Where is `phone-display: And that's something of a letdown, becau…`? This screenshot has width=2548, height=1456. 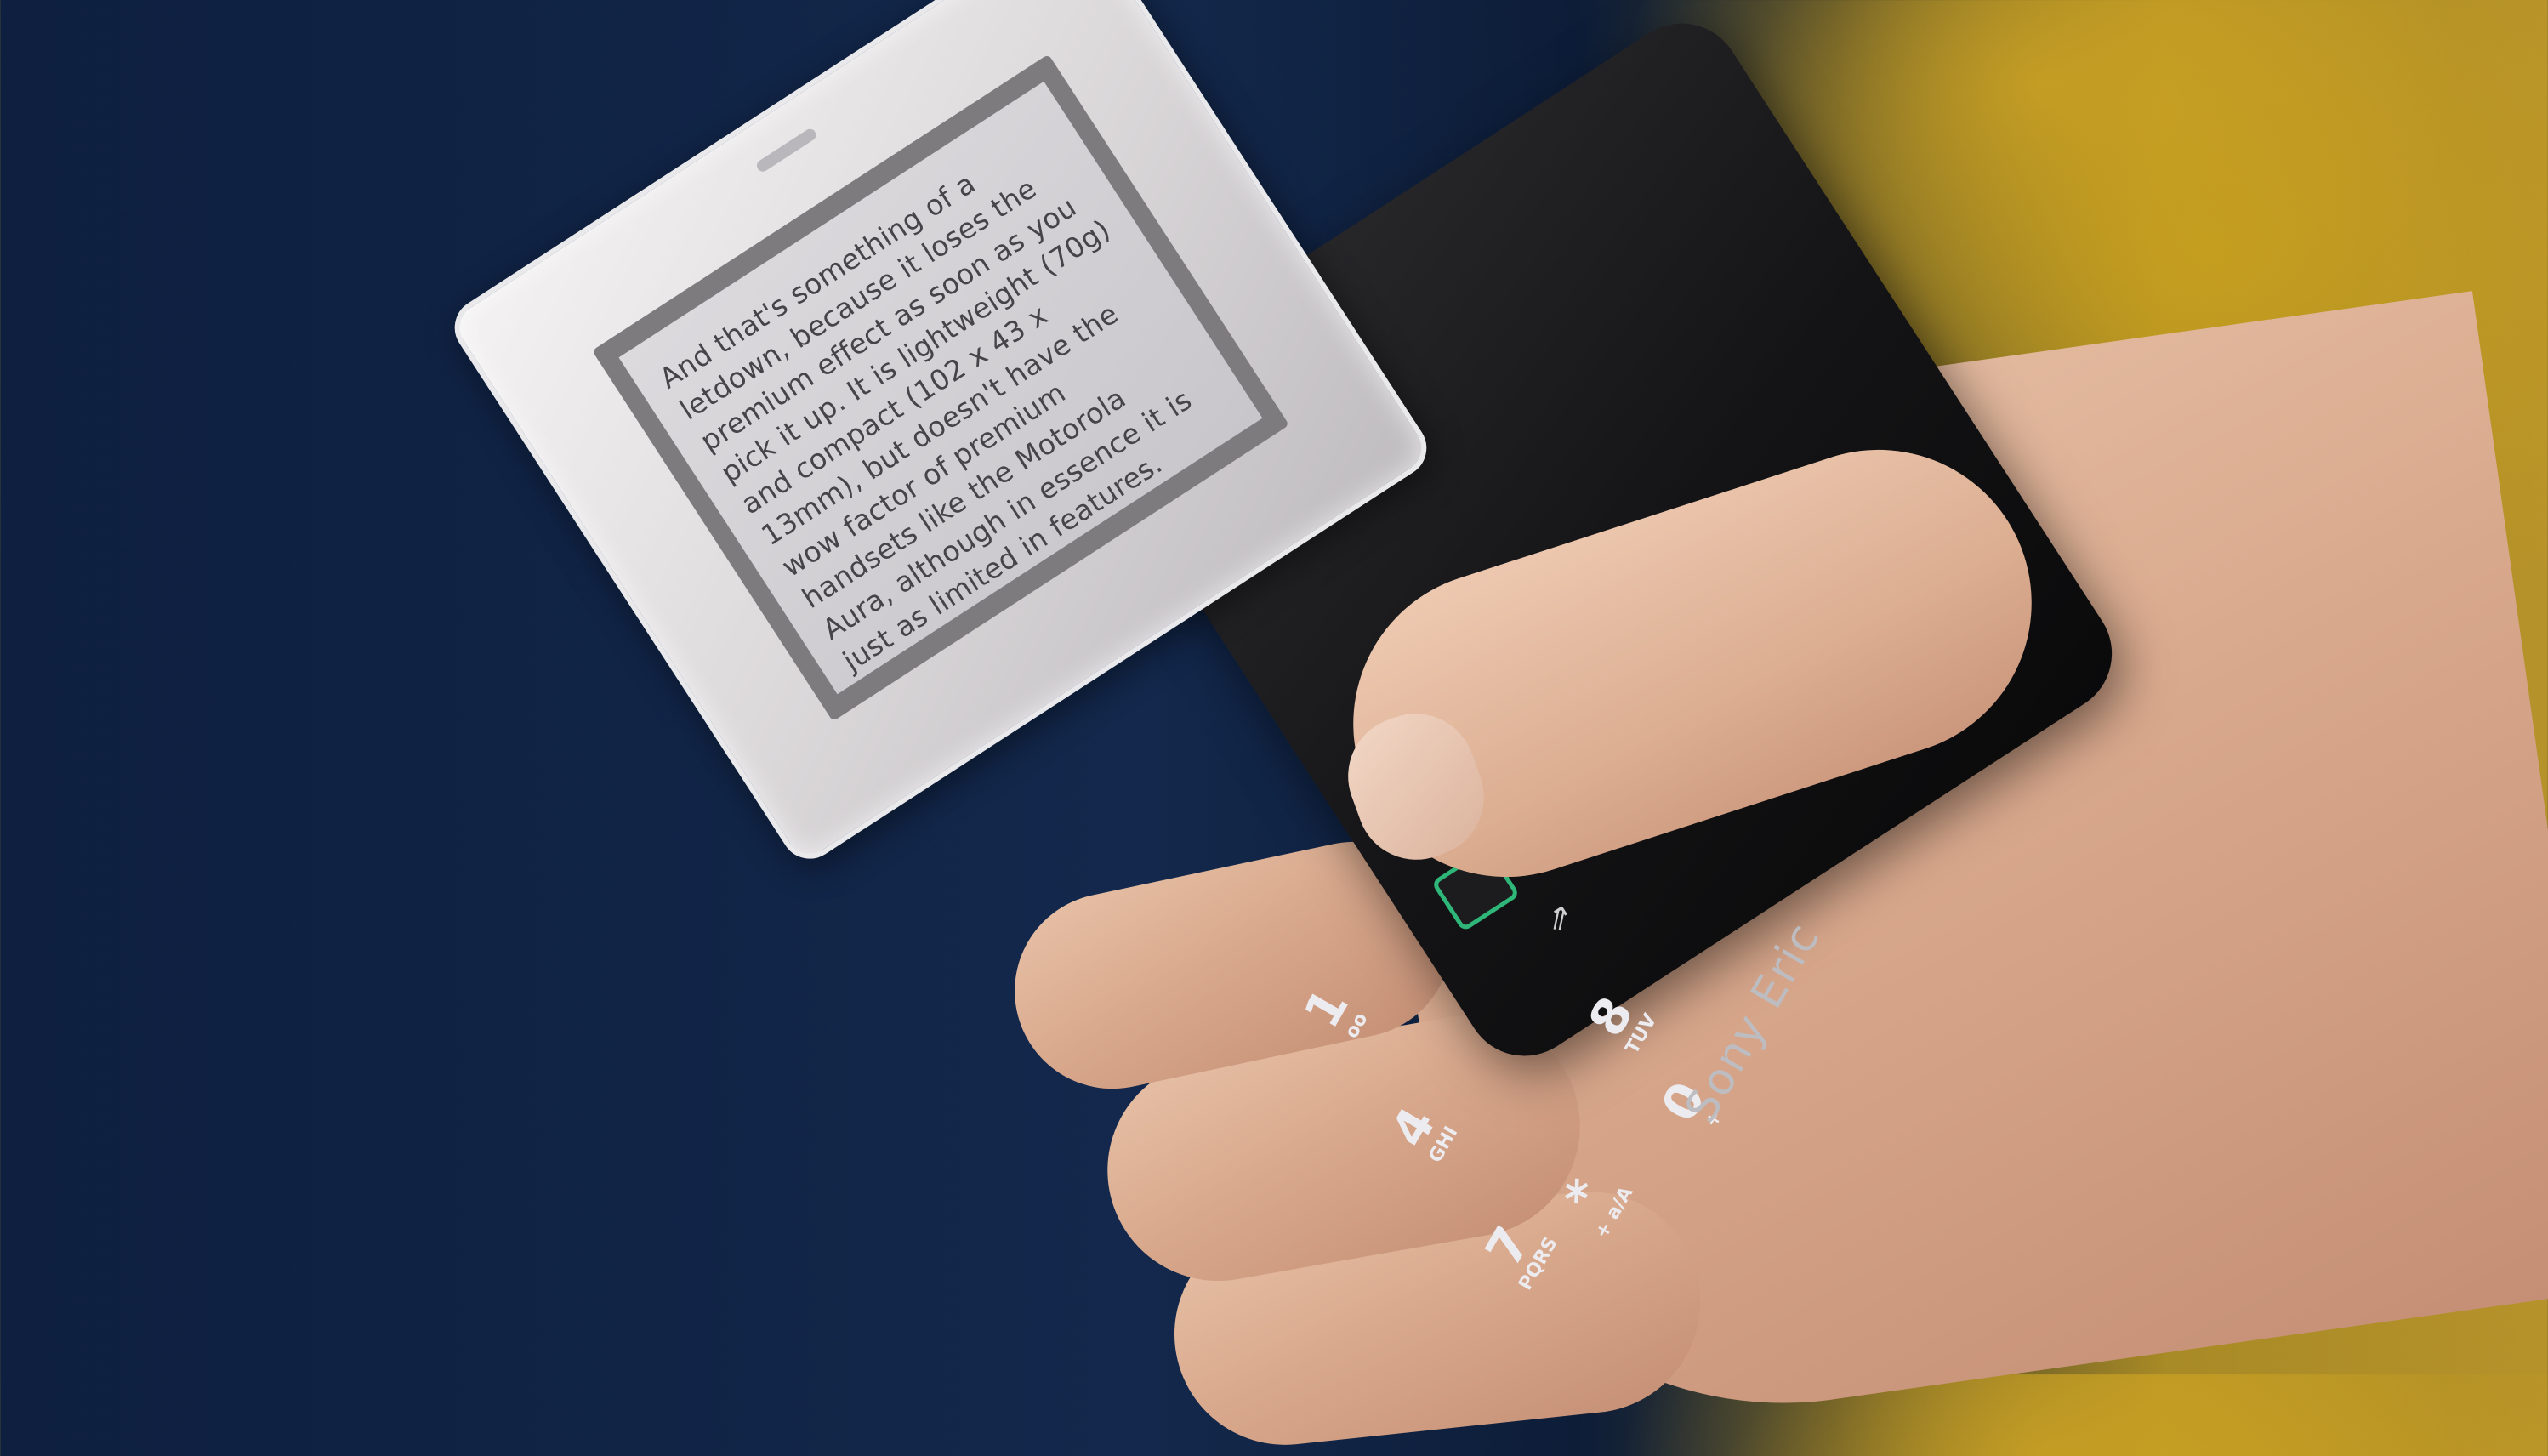 phone-display: And that's something of a letdown, becau… is located at coordinates (940, 388).